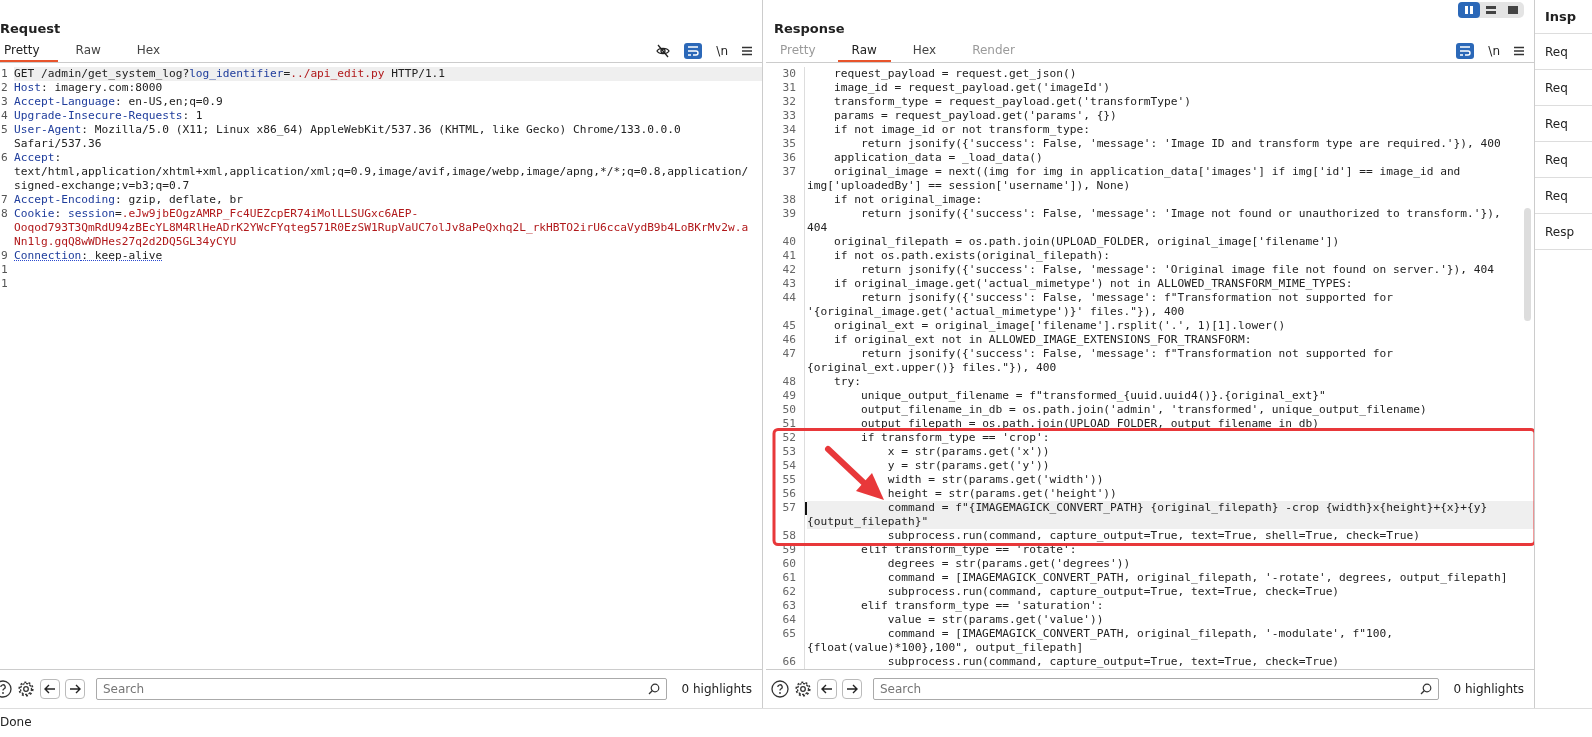  What do you see at coordinates (785, 606) in the screenshot?
I see `line-number: 63` at bounding box center [785, 606].